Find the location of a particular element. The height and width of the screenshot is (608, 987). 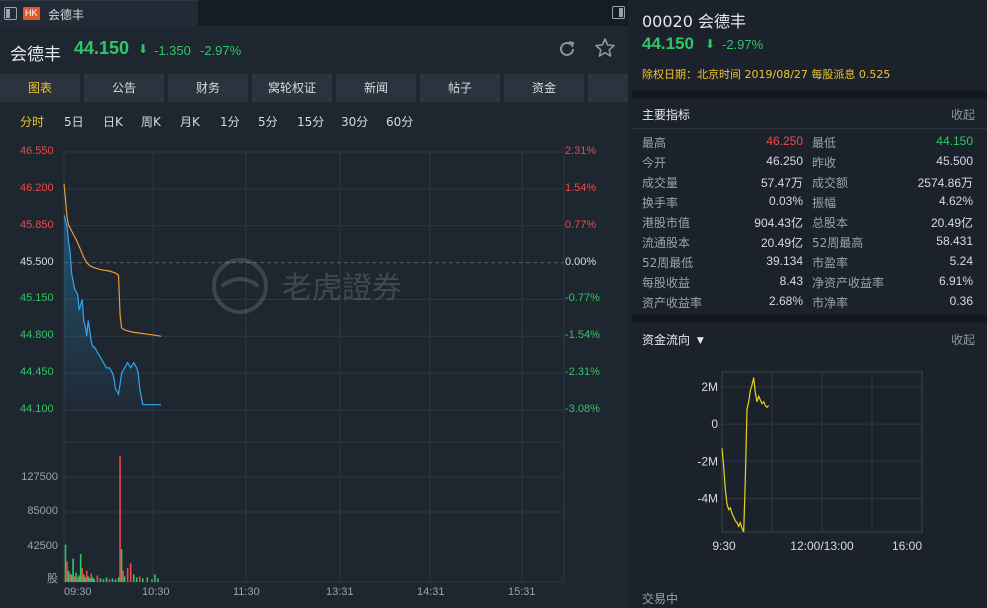

market-badge: HK is located at coordinates (31, 13).